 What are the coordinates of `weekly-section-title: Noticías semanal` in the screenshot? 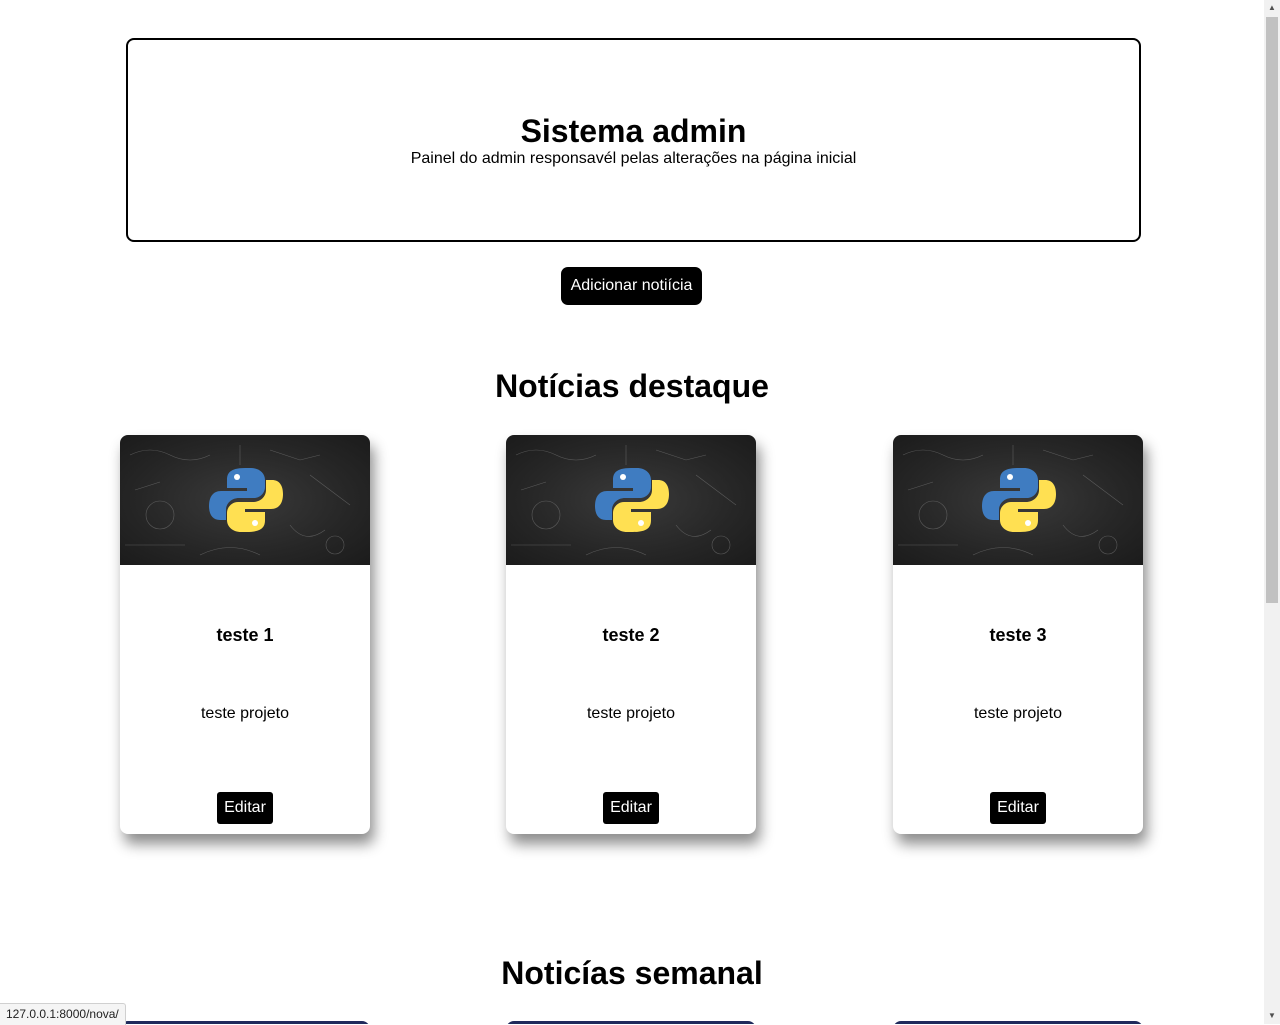 It's located at (632, 973).